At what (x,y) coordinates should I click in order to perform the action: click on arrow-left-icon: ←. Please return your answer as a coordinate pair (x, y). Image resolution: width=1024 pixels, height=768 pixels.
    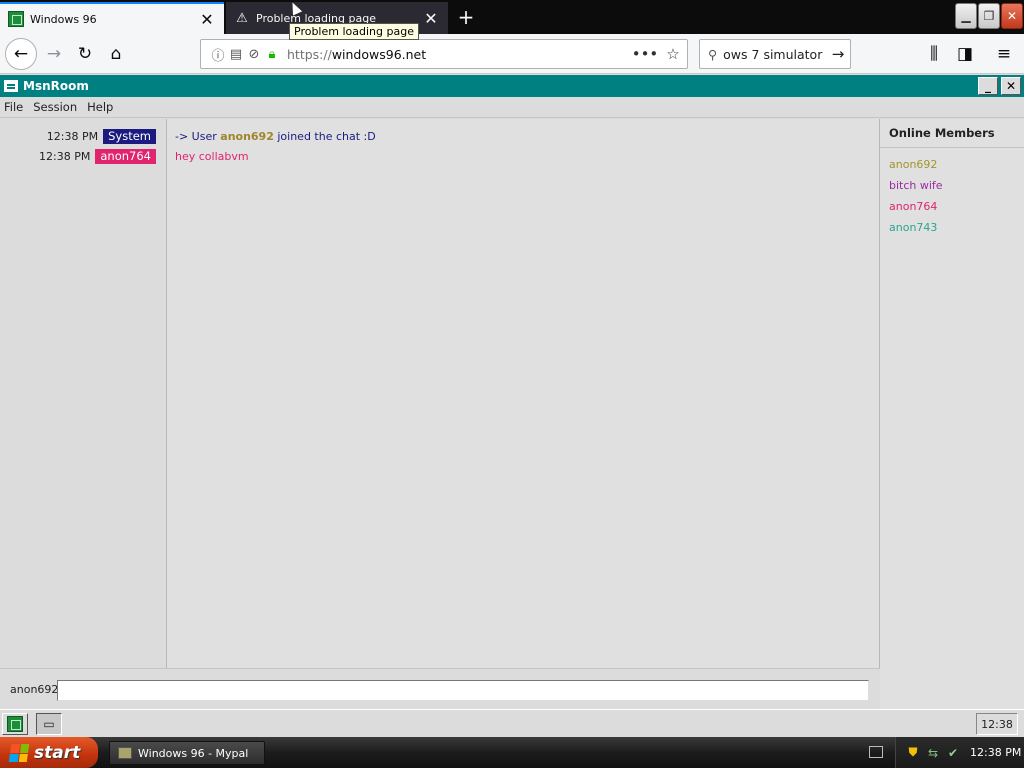
    Looking at the image, I should click on (21, 54).